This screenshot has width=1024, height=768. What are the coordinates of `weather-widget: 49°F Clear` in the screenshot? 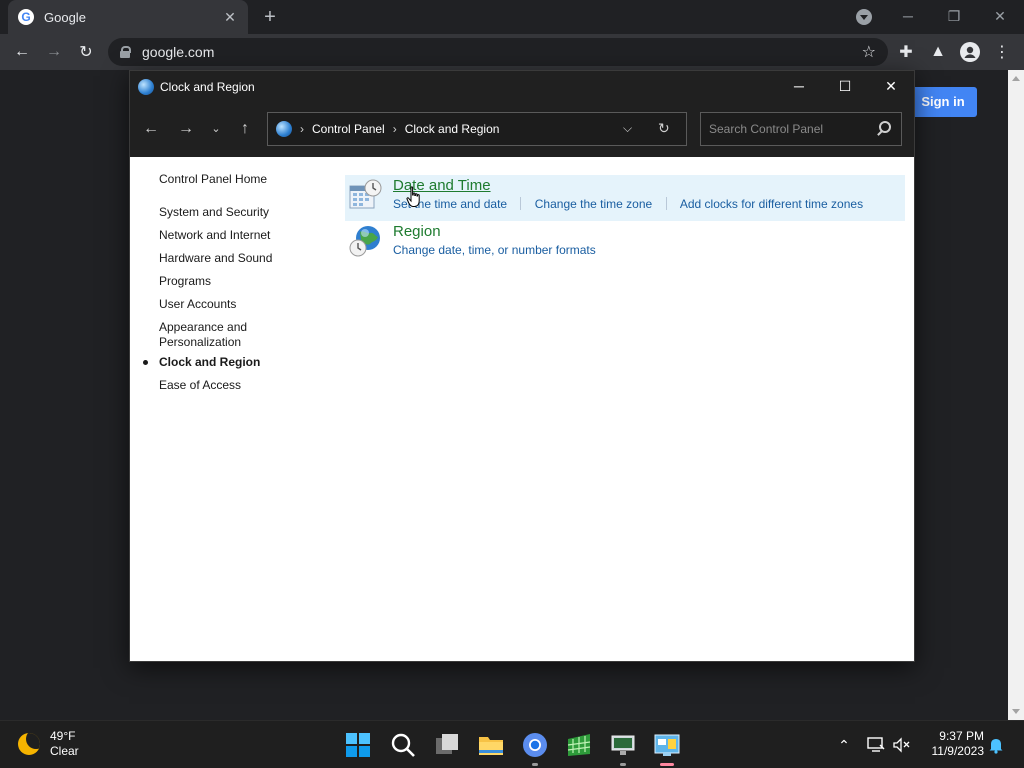 It's located at (48, 744).